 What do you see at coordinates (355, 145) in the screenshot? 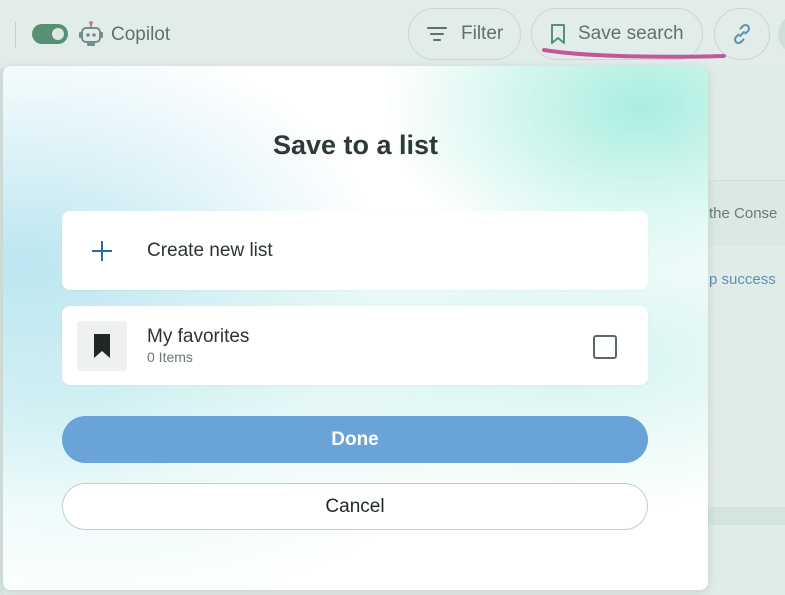
I see `dialog-title: Save to a list` at bounding box center [355, 145].